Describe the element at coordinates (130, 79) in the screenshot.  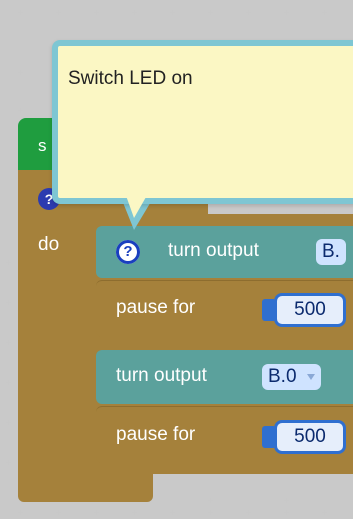
I see `comment-text: Switch LED on` at that location.